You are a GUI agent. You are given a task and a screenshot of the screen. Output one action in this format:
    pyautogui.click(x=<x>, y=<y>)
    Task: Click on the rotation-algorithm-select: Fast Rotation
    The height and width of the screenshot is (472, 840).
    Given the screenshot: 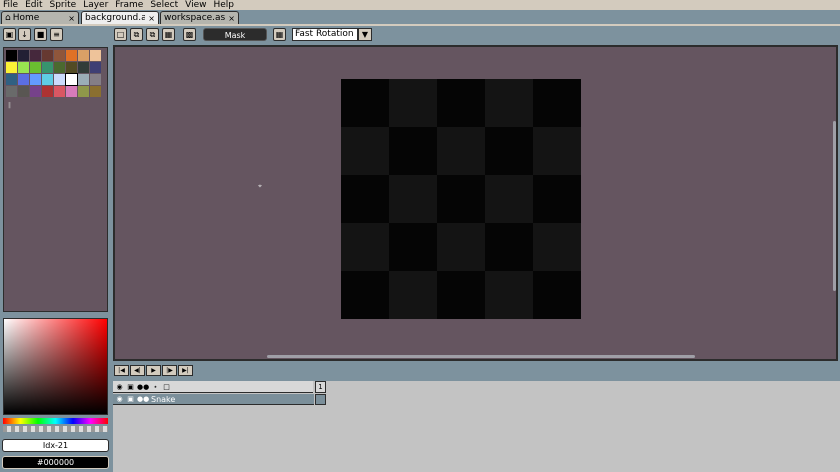 What is the action you would take?
    pyautogui.click(x=325, y=34)
    